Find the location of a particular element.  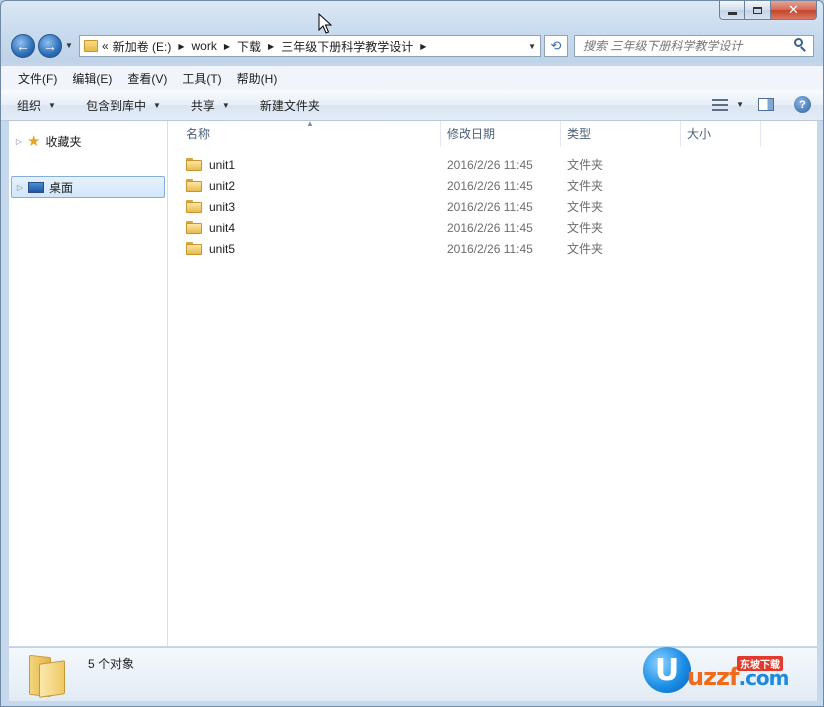

close-button: ✕ is located at coordinates (794, 10).